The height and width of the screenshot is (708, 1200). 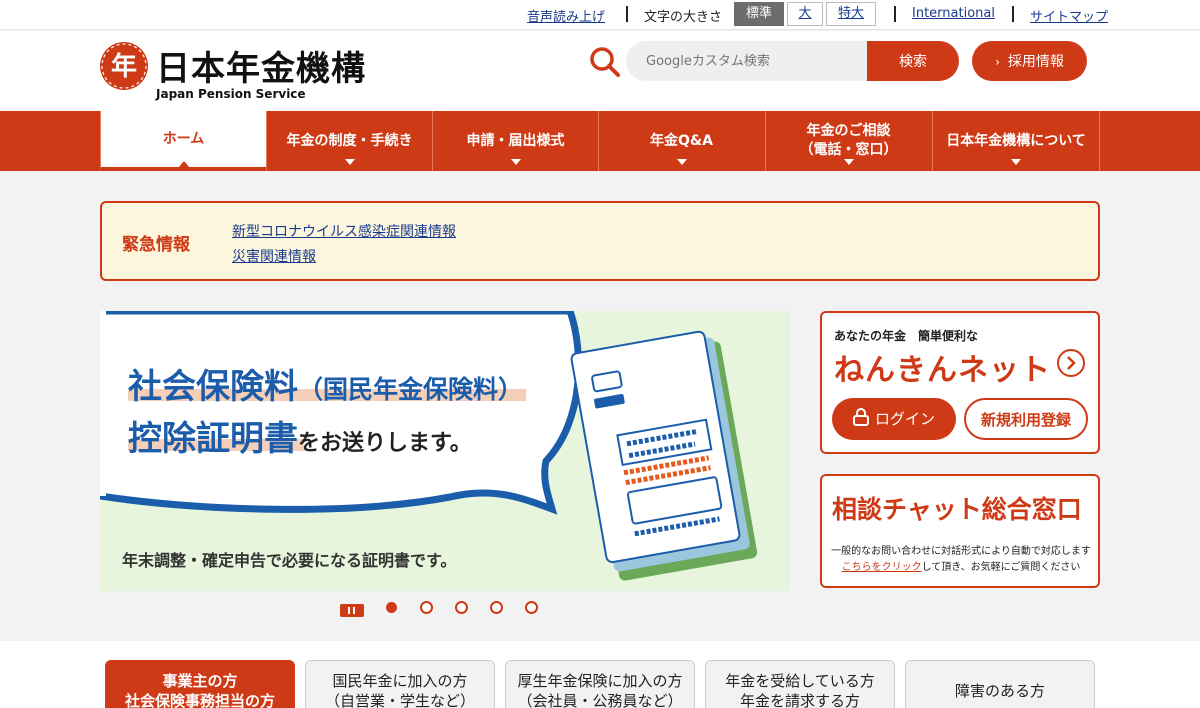 I want to click on recruit-button: › 採用情報, so click(x=1029, y=61).